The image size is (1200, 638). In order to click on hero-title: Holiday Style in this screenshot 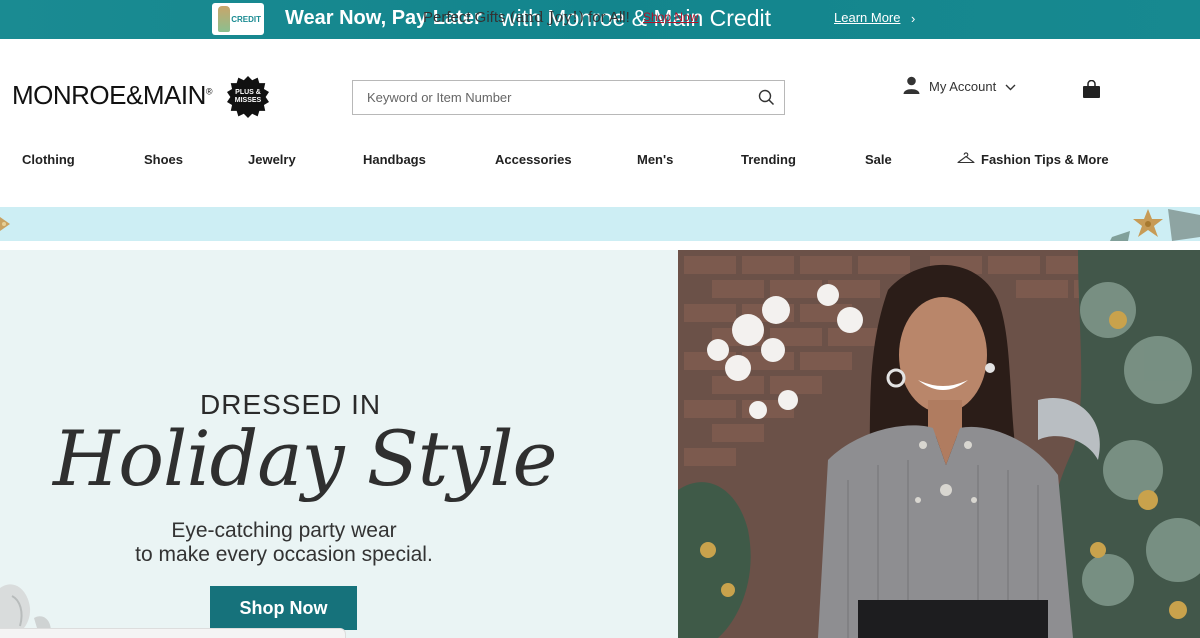, I will do `click(305, 458)`.